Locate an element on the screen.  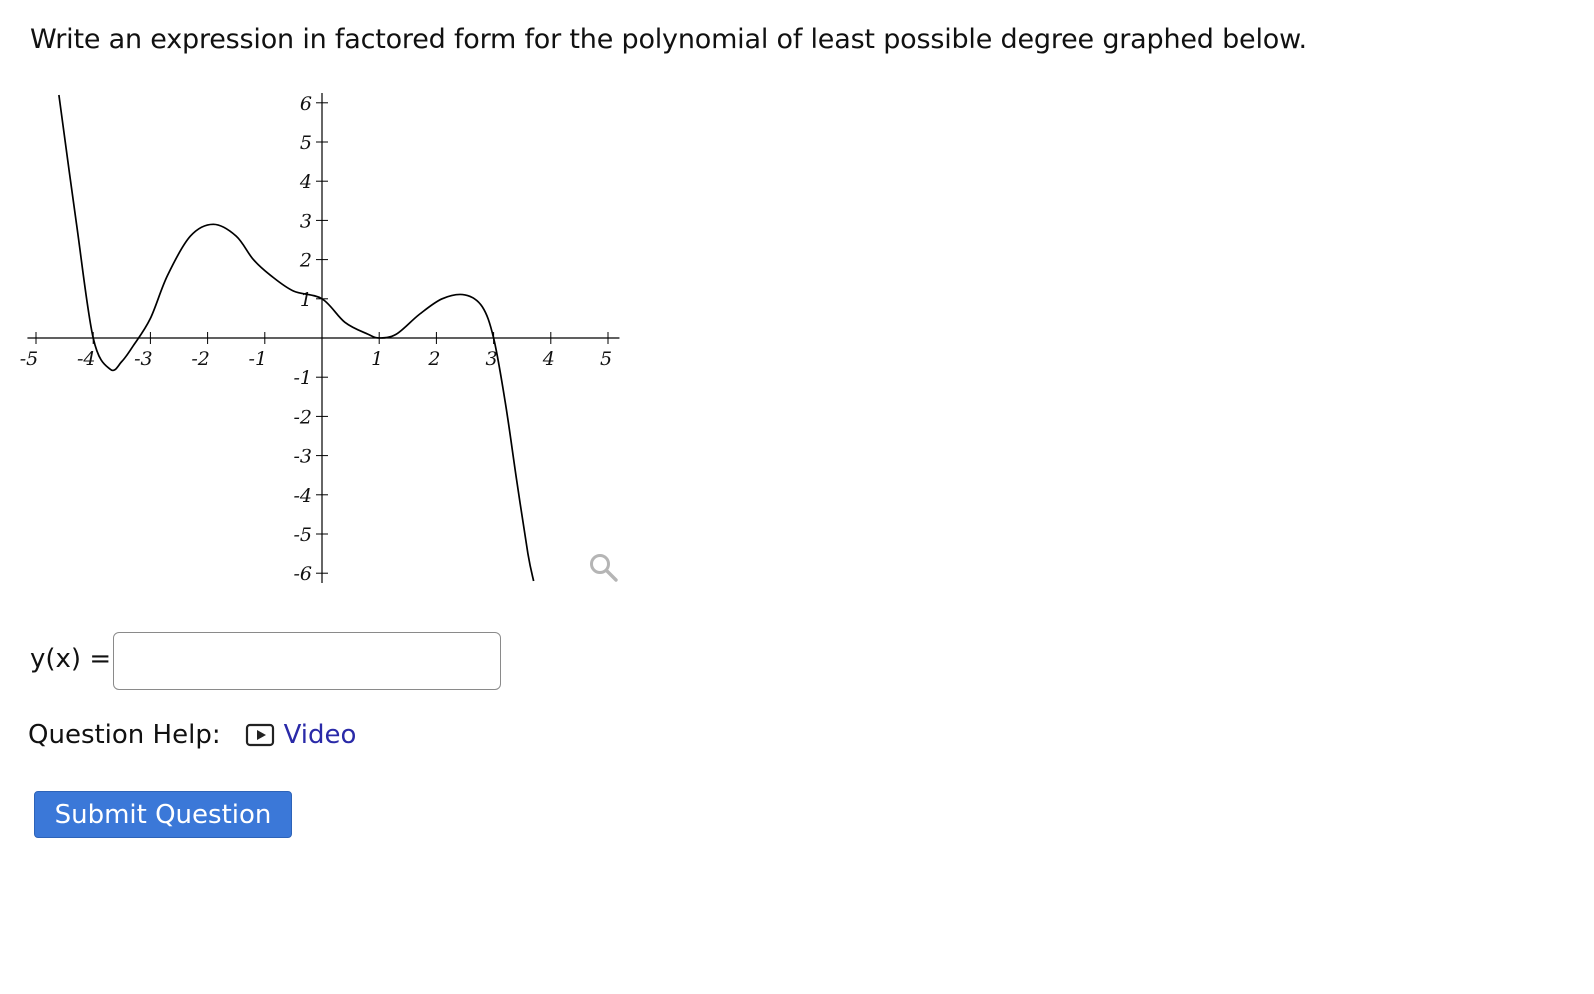
x-tick-label: 2 is located at coordinates (433, 359).